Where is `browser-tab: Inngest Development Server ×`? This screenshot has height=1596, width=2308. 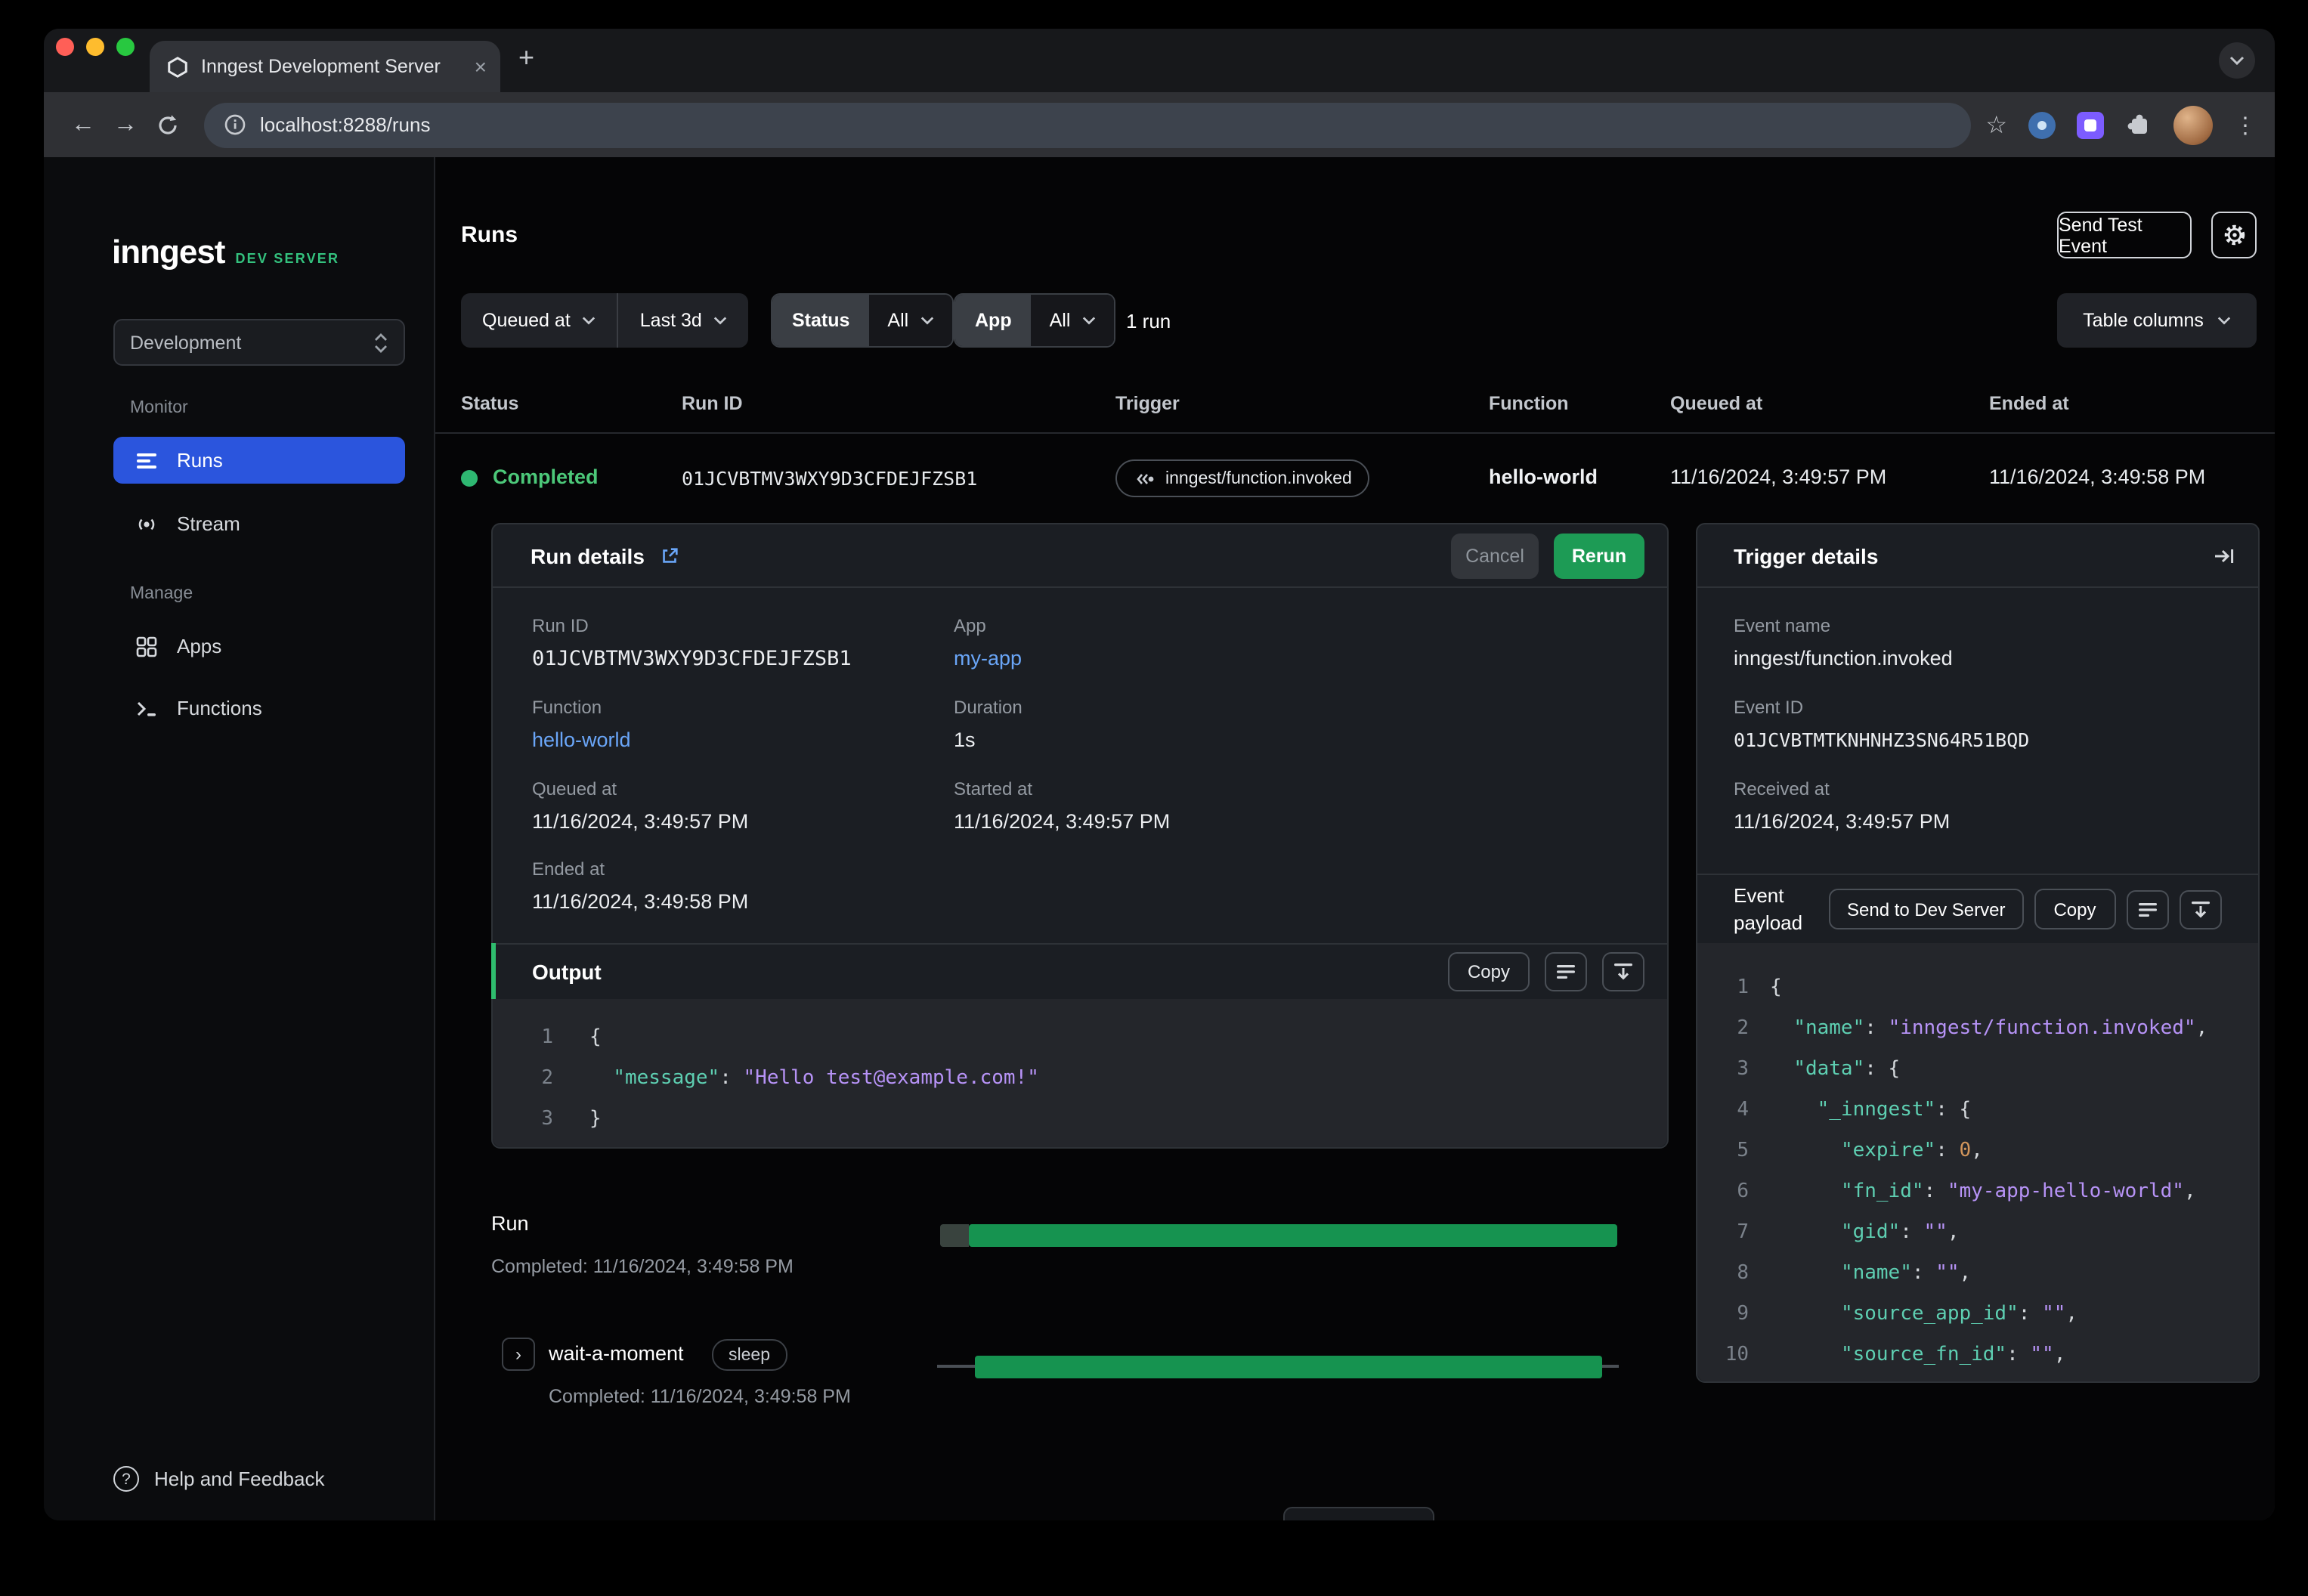
browser-tab: Inngest Development Server × is located at coordinates (325, 66).